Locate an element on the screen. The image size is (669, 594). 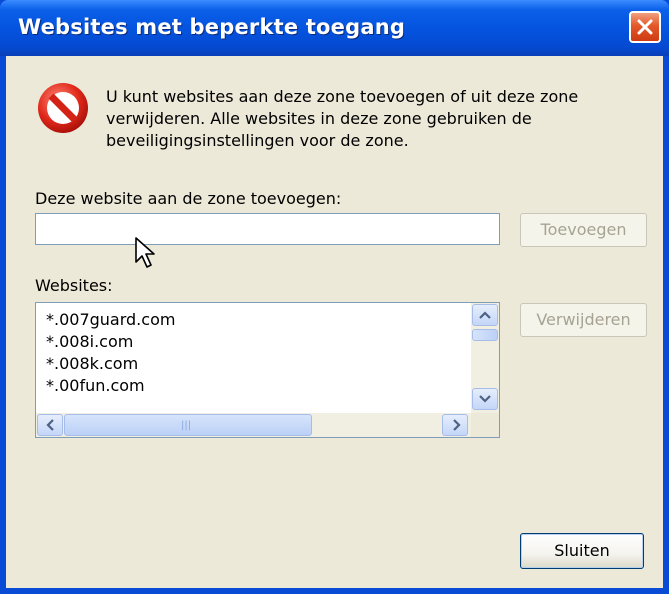
remove-button: Verwijderen is located at coordinates (583, 320).